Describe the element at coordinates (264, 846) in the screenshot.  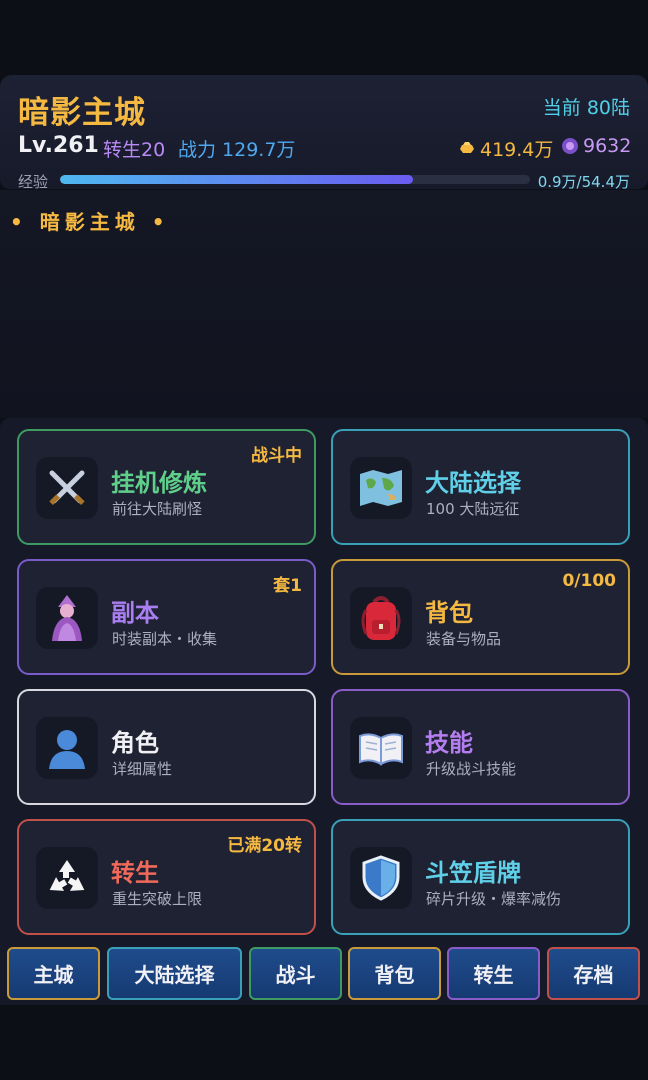
I see `status-badge: 已满20转` at that location.